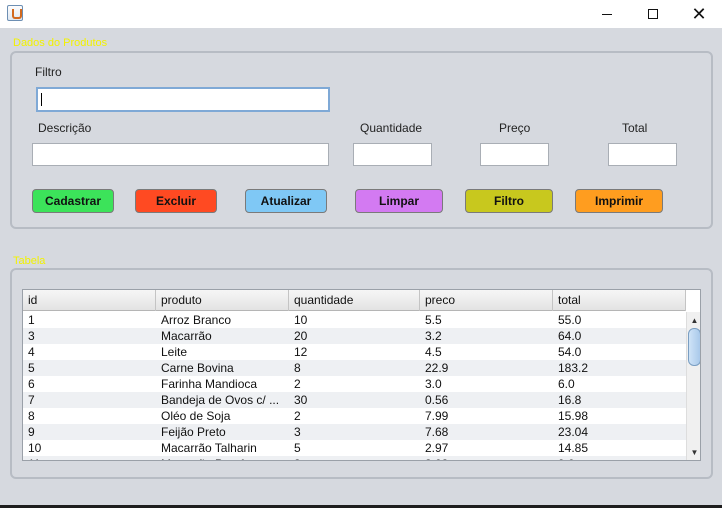 The width and height of the screenshot is (722, 508). Describe the element at coordinates (361, 14) in the screenshot. I see `title-bar: ✕` at that location.